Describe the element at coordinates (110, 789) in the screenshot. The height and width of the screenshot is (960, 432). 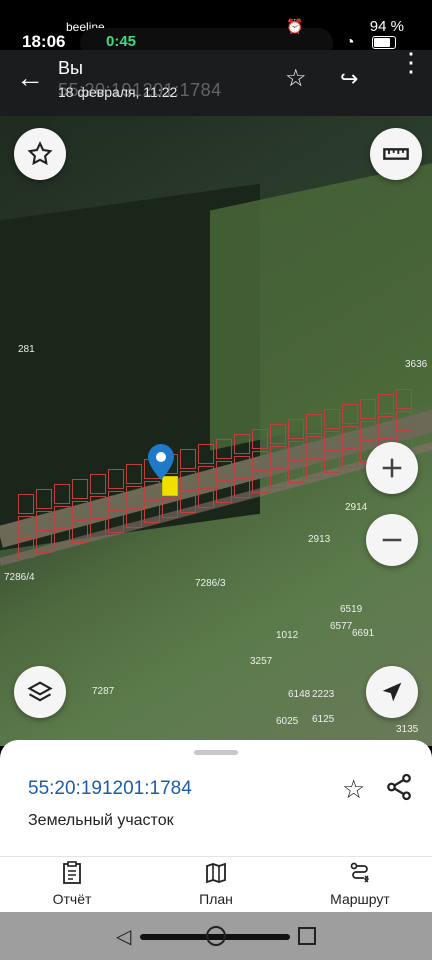
I see `cadastral-number: 55:20:191201:1784` at that location.